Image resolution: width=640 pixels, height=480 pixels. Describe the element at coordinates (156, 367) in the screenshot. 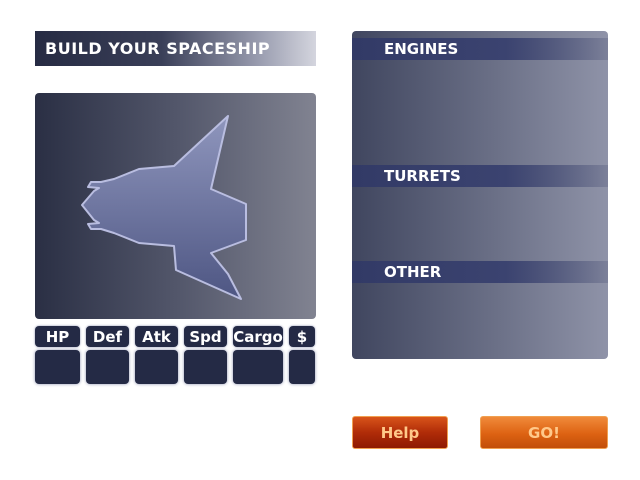

I see `stat-value-atk` at that location.